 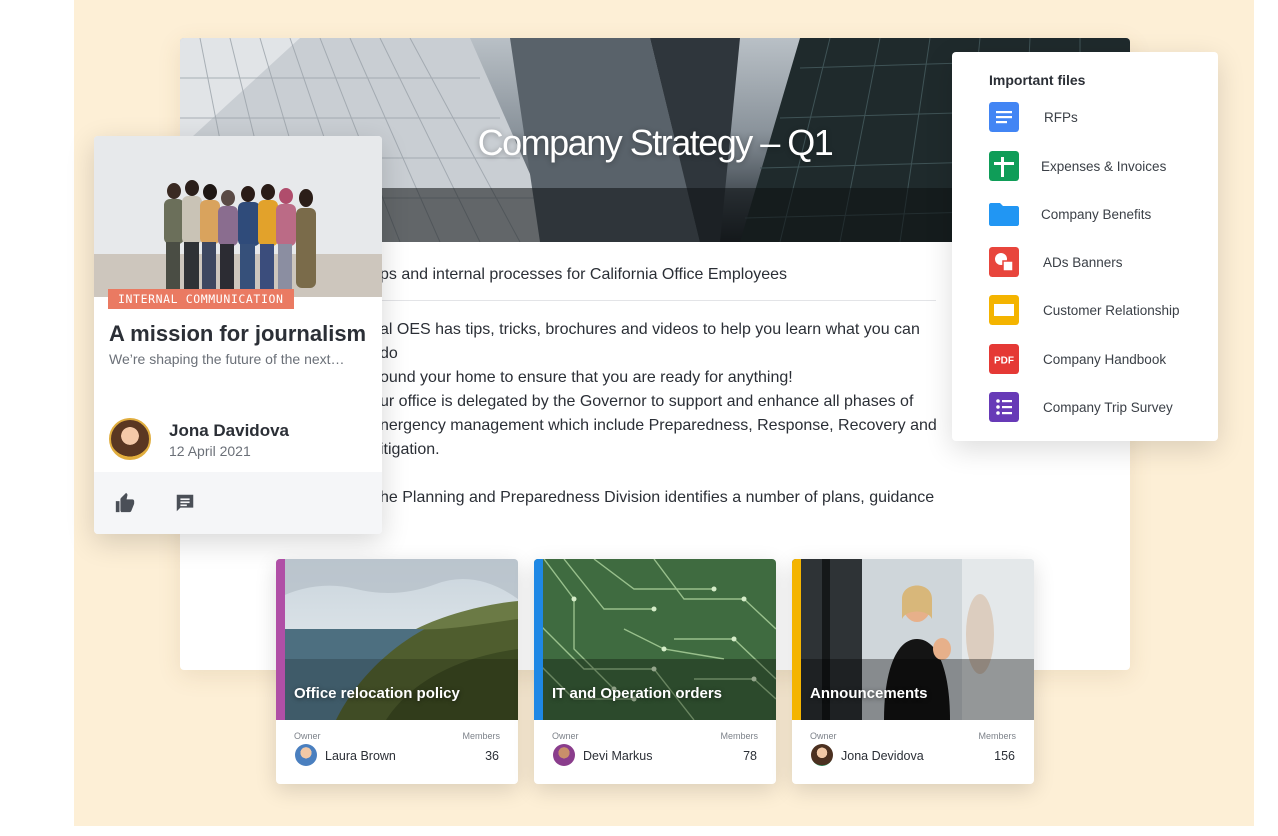 What do you see at coordinates (1104, 359) in the screenshot?
I see `file-label: Company Handbook` at bounding box center [1104, 359].